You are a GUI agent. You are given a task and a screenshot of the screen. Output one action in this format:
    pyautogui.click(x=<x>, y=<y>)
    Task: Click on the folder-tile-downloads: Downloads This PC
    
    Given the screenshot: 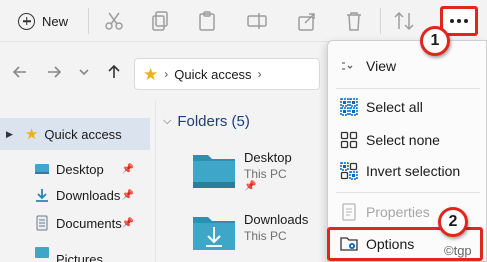 What is the action you would take?
    pyautogui.click(x=262, y=236)
    